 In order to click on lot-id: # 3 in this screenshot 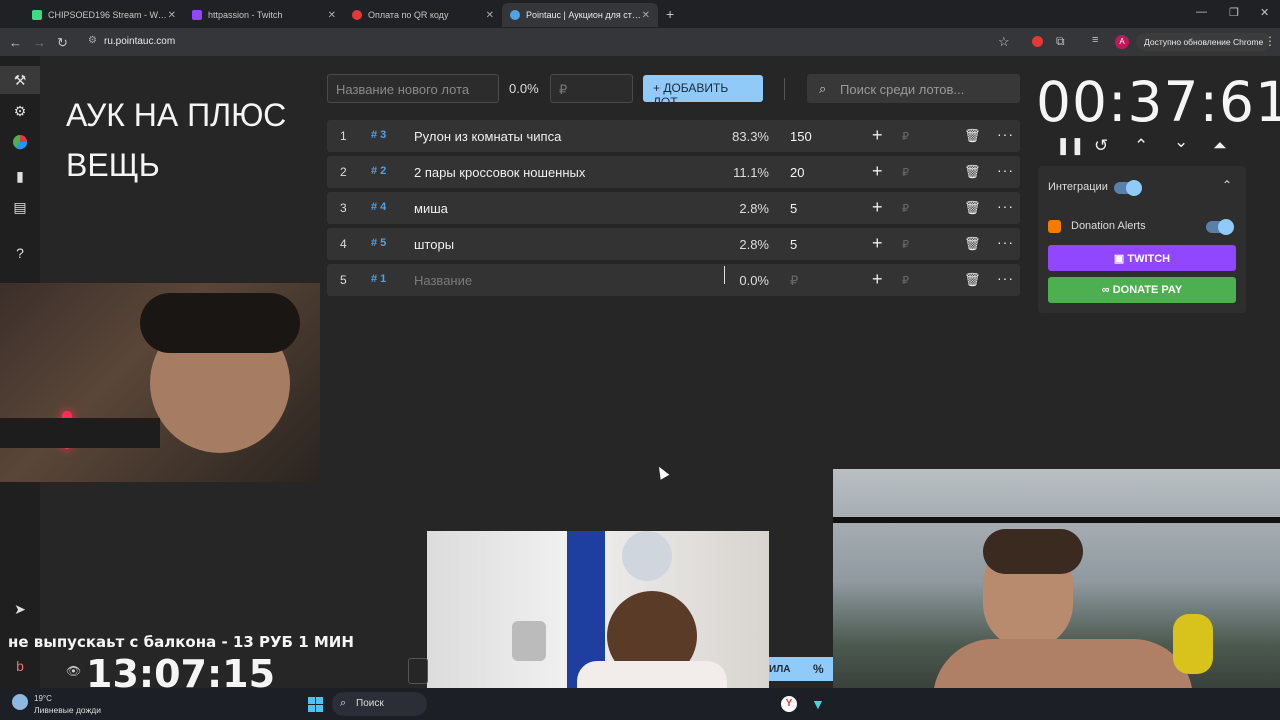, I will do `click(378, 135)`.